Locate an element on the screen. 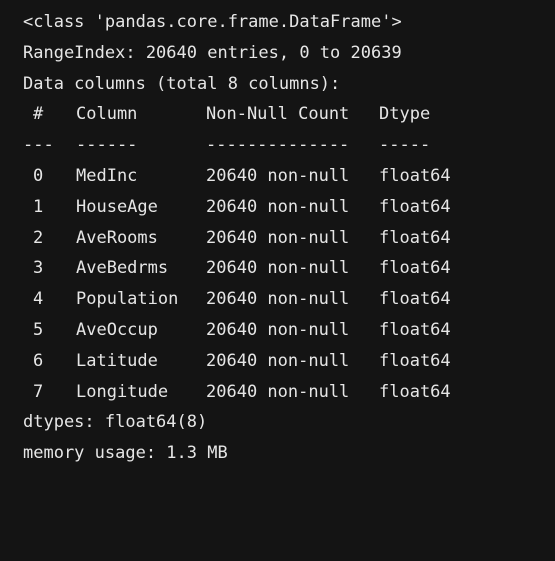 The height and width of the screenshot is (561, 555). table-row: 3 AveBedrms 20640 non-null float64 is located at coordinates (289, 268).